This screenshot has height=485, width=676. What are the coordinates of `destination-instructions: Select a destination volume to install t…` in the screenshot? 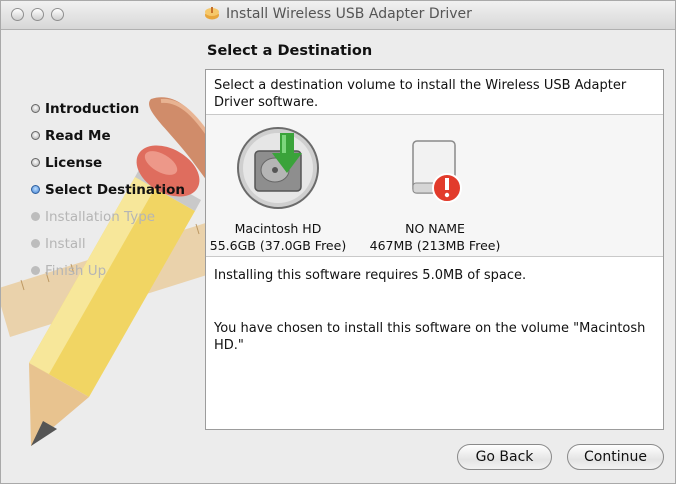 It's located at (420, 94).